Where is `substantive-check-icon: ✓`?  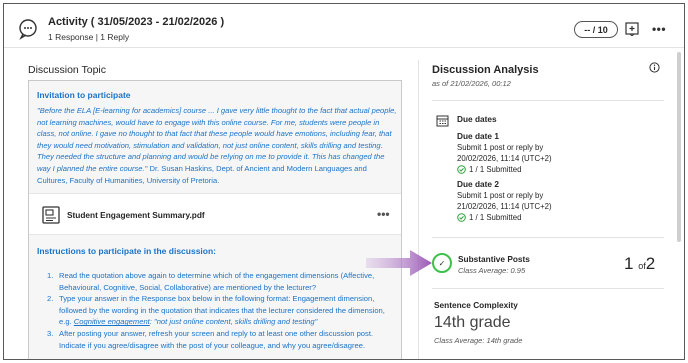 substantive-check-icon: ✓ is located at coordinates (442, 263).